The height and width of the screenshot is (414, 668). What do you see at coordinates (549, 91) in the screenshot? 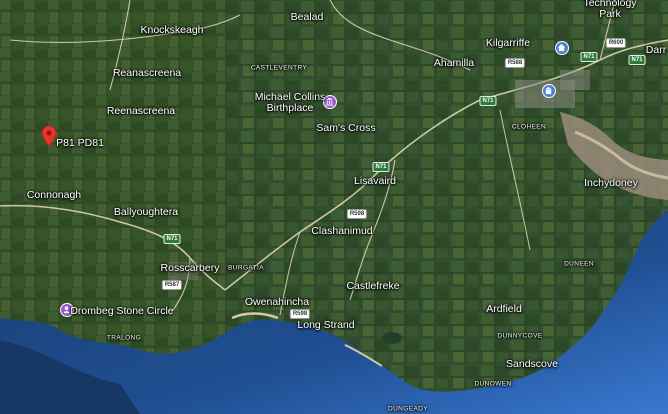
I see `building-icon` at bounding box center [549, 91].